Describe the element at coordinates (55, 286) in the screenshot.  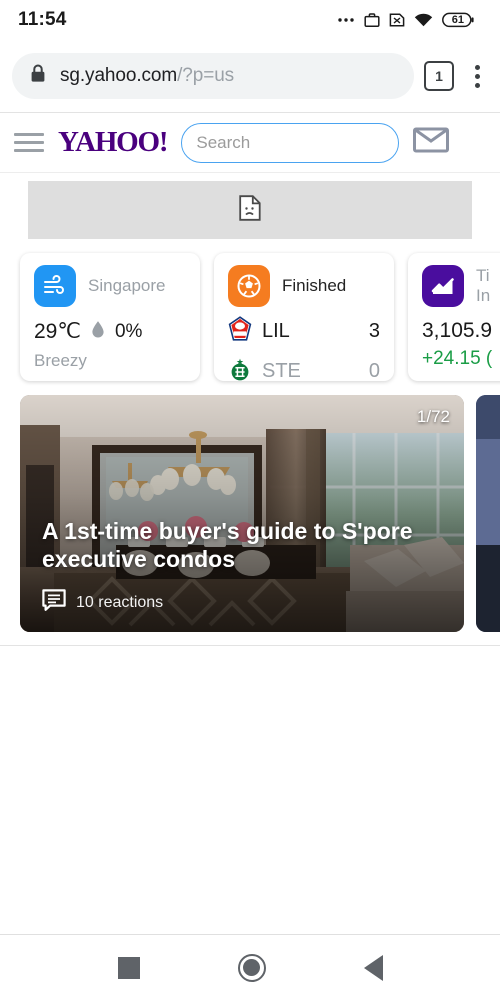
I see `wind-icon` at that location.